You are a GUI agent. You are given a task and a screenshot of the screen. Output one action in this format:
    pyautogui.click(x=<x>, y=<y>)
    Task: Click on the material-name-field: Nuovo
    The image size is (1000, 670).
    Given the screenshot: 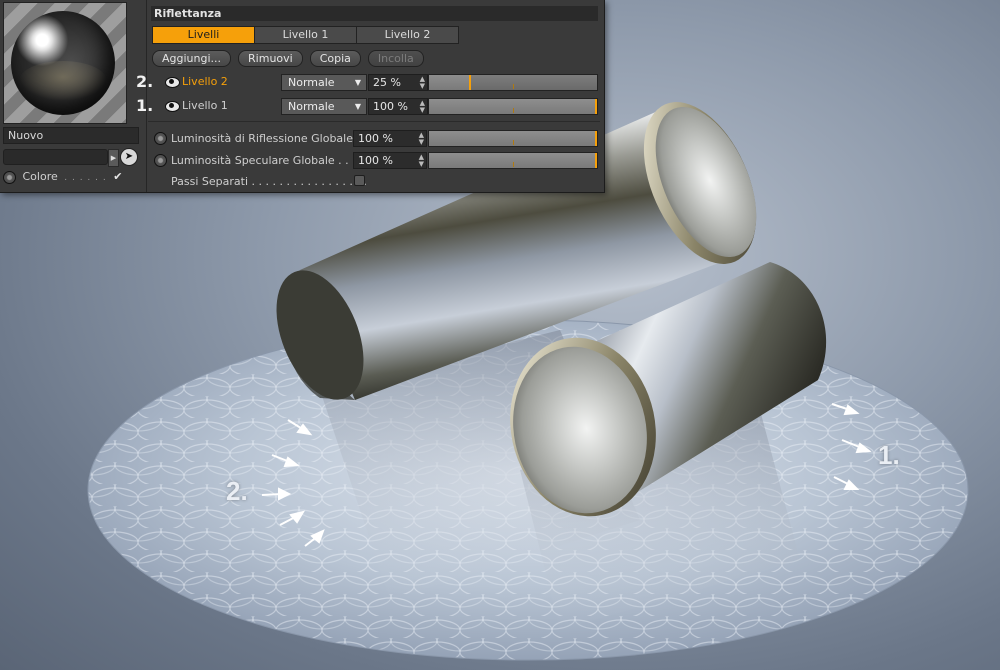 What is the action you would take?
    pyautogui.click(x=71, y=135)
    